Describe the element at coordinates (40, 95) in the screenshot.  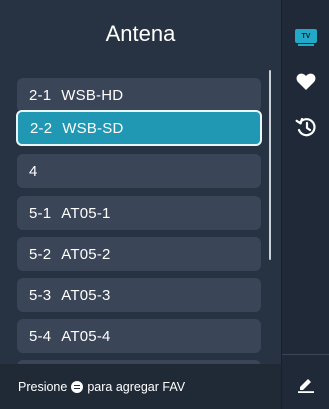
I see `channel-number: 2-1` at that location.